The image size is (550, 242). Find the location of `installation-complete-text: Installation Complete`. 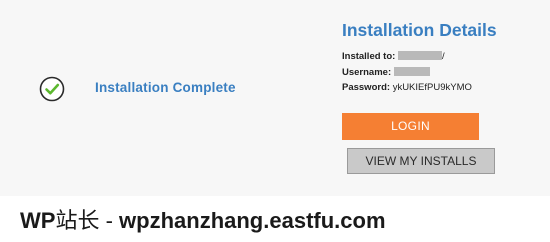

installation-complete-text: Installation Complete is located at coordinates (165, 87).